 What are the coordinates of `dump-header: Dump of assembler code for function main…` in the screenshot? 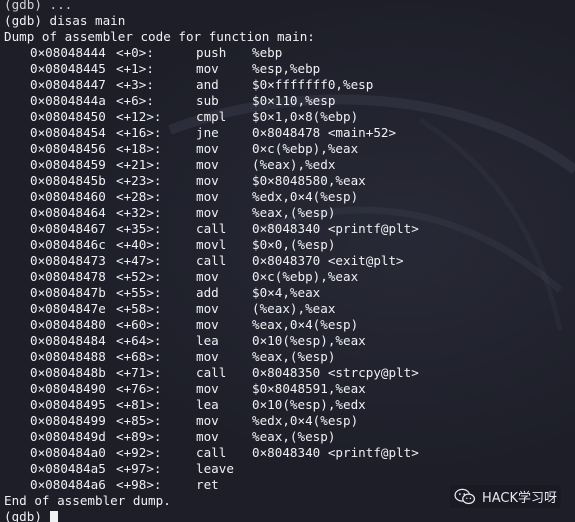 It's located at (159, 36).